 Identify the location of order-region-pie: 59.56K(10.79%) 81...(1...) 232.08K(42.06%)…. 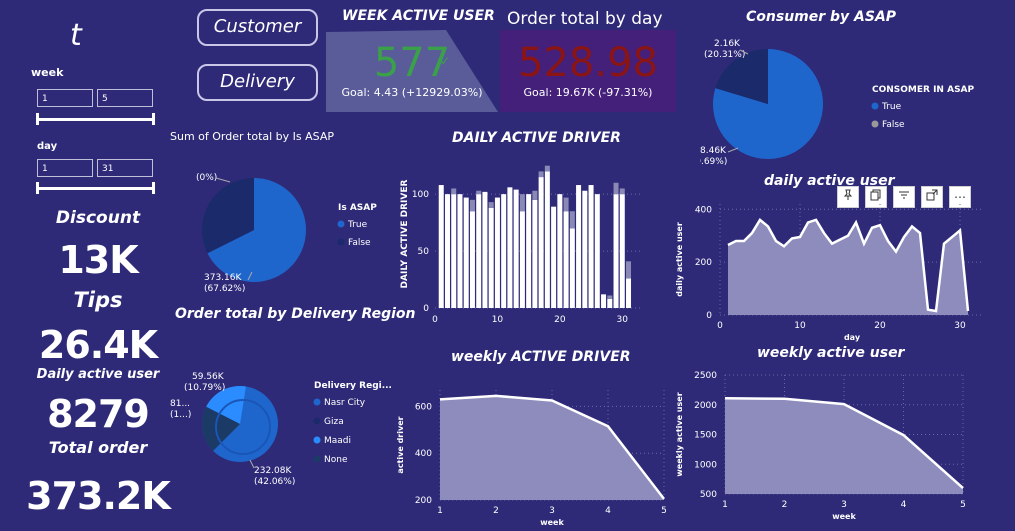
(281, 429).